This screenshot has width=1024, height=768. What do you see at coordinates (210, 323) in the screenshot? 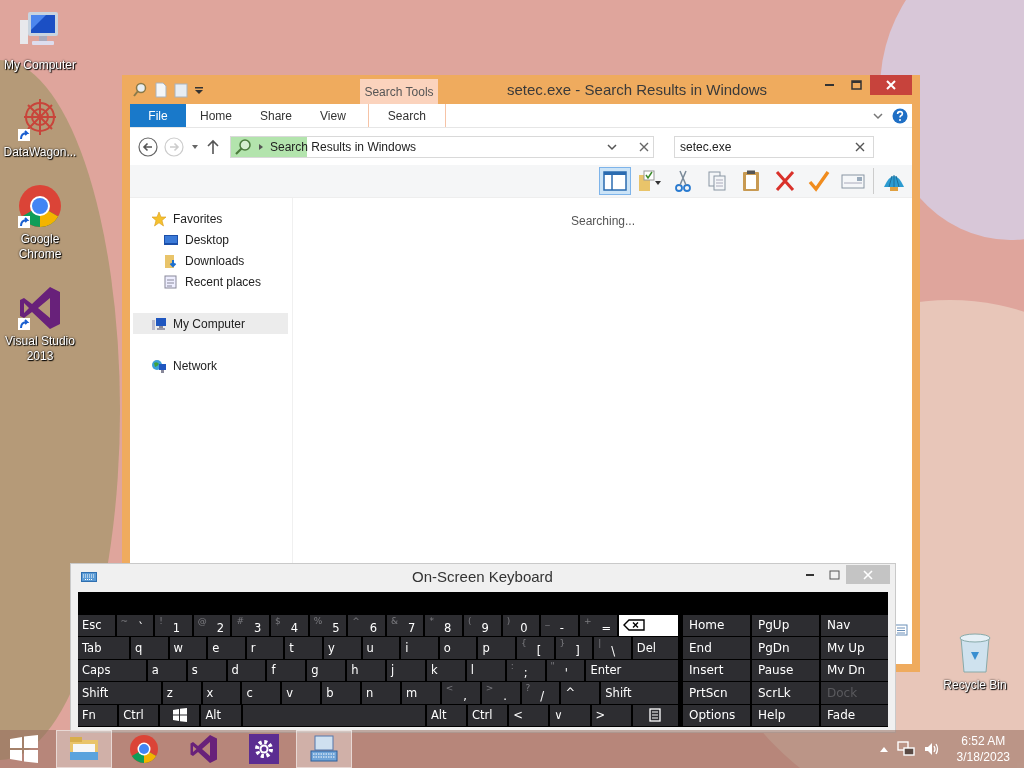
I see `nav-item: My Computer` at bounding box center [210, 323].